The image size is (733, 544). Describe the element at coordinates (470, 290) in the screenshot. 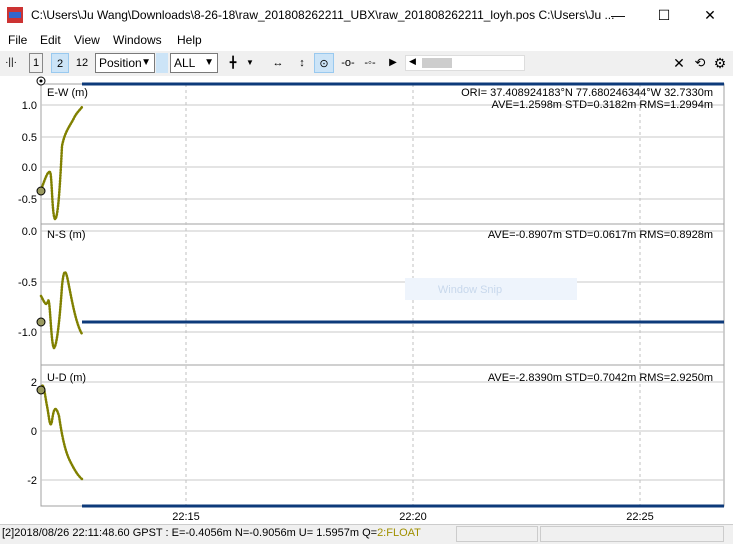

I see `window-snip-watermark: Window Snip` at that location.